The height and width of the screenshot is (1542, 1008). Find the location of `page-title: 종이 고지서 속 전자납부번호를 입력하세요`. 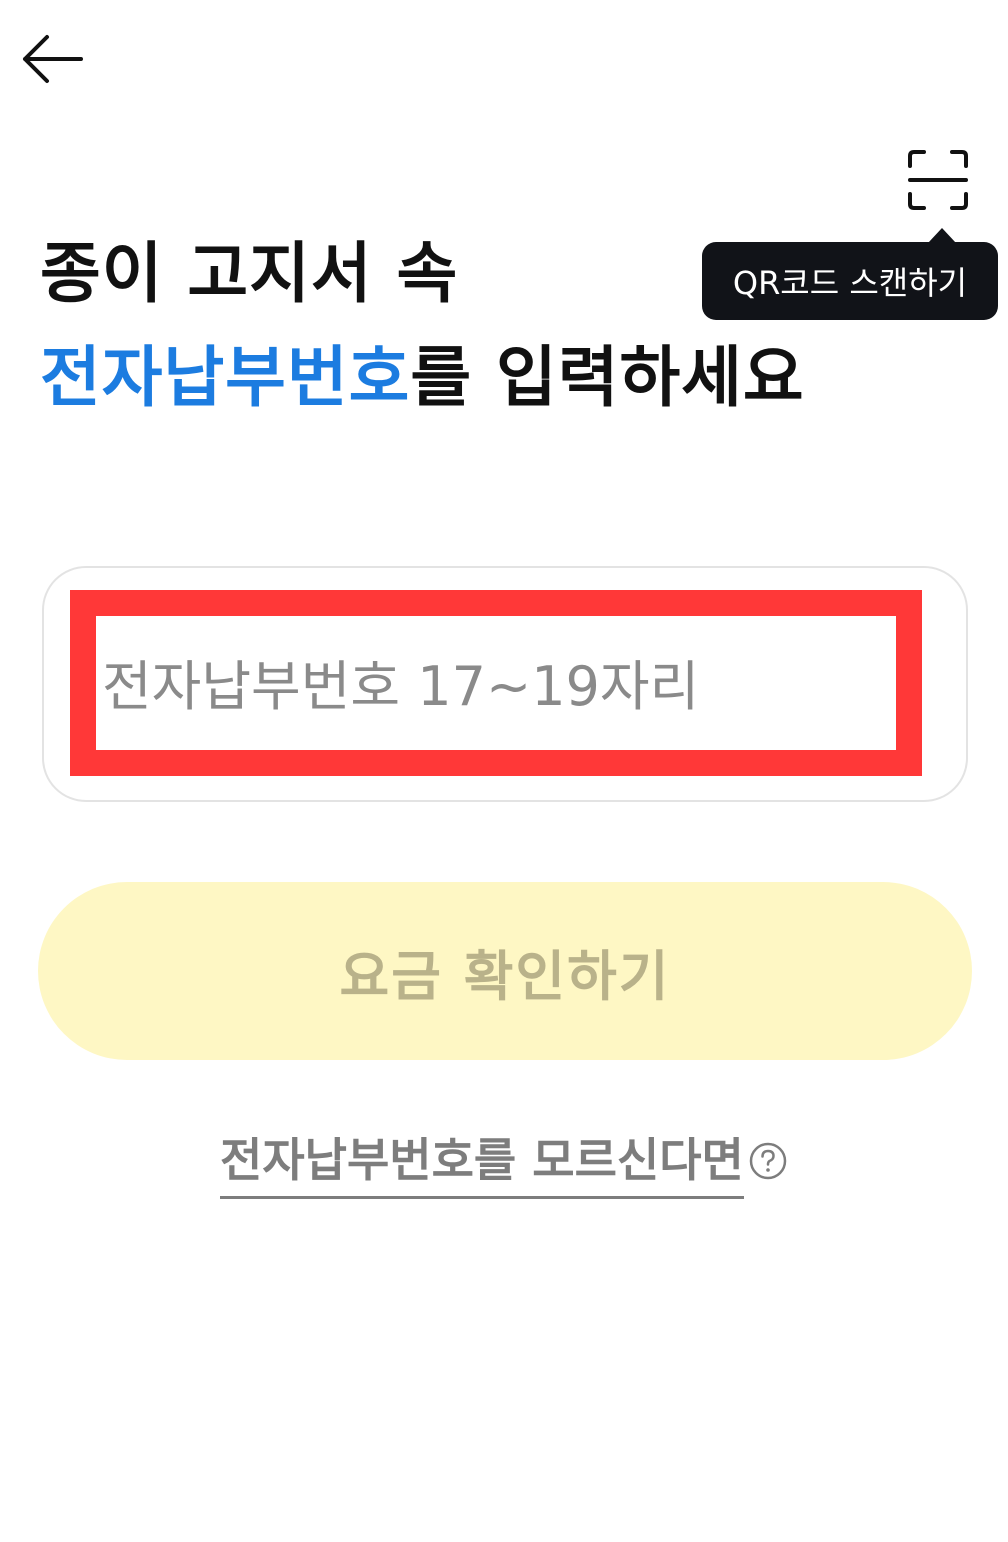

page-title: 종이 고지서 속 전자납부번호를 입력하세요 is located at coordinates (422, 326).